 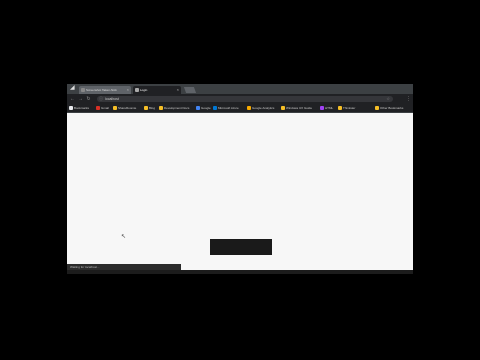 What do you see at coordinates (71, 108) in the screenshot?
I see `apps-icon` at bounding box center [71, 108].